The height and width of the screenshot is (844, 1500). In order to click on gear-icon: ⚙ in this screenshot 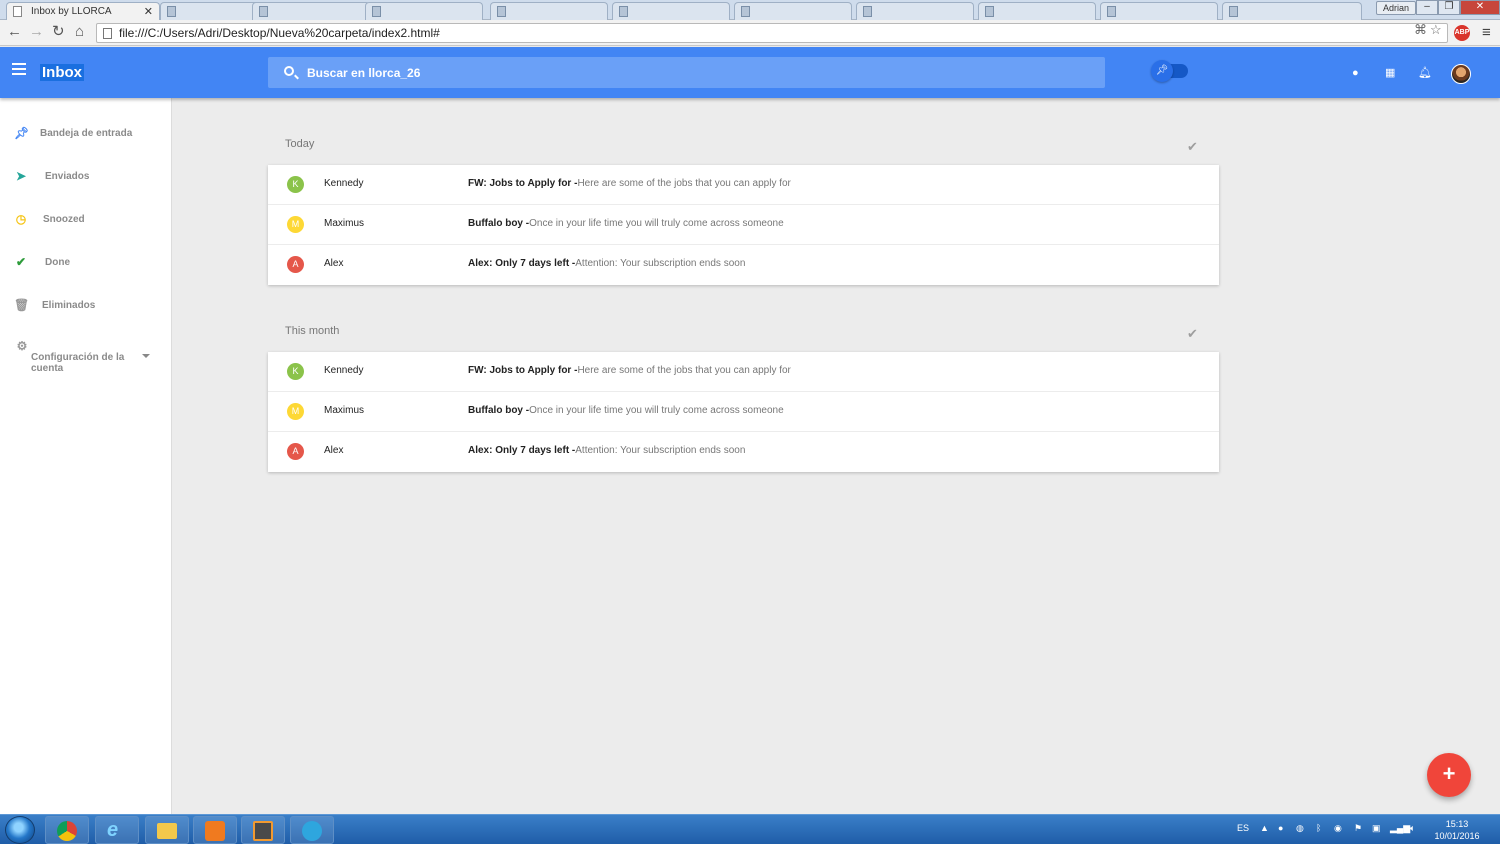, I will do `click(22, 346)`.